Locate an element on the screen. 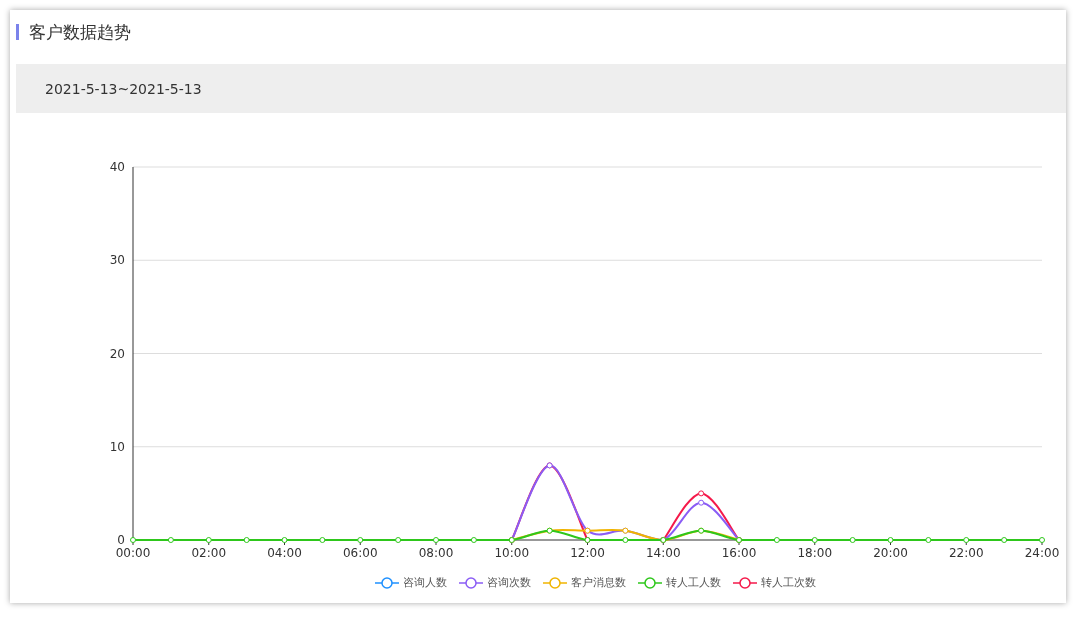 The width and height of the screenshot is (1080, 617). x-axis-label: 24:00 is located at coordinates (1042, 553).